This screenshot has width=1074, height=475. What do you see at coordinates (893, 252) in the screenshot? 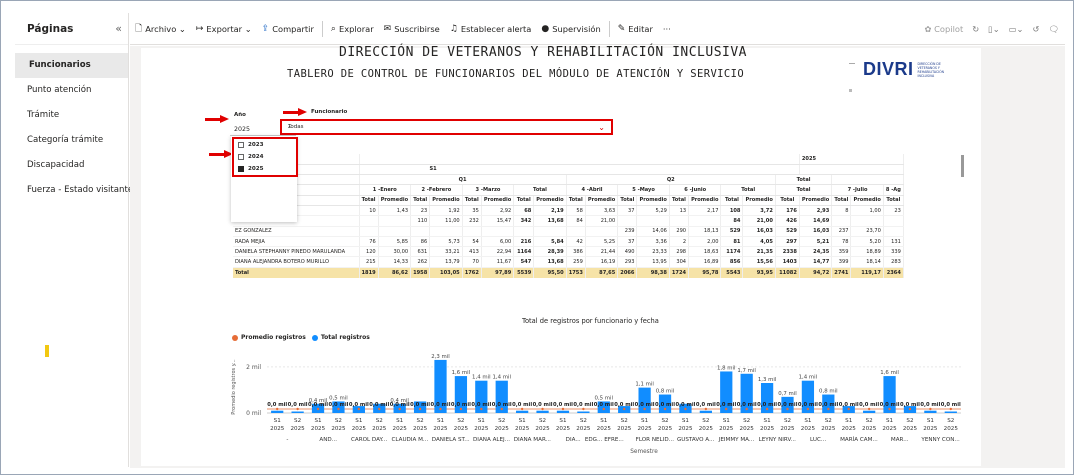
I see `table-cell: 339` at bounding box center [893, 252].